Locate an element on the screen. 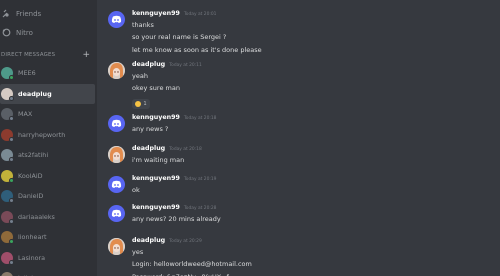 This screenshot has height=276, width=500. message-header: kennguyen99 Today at 20:18 is located at coordinates (174, 117).